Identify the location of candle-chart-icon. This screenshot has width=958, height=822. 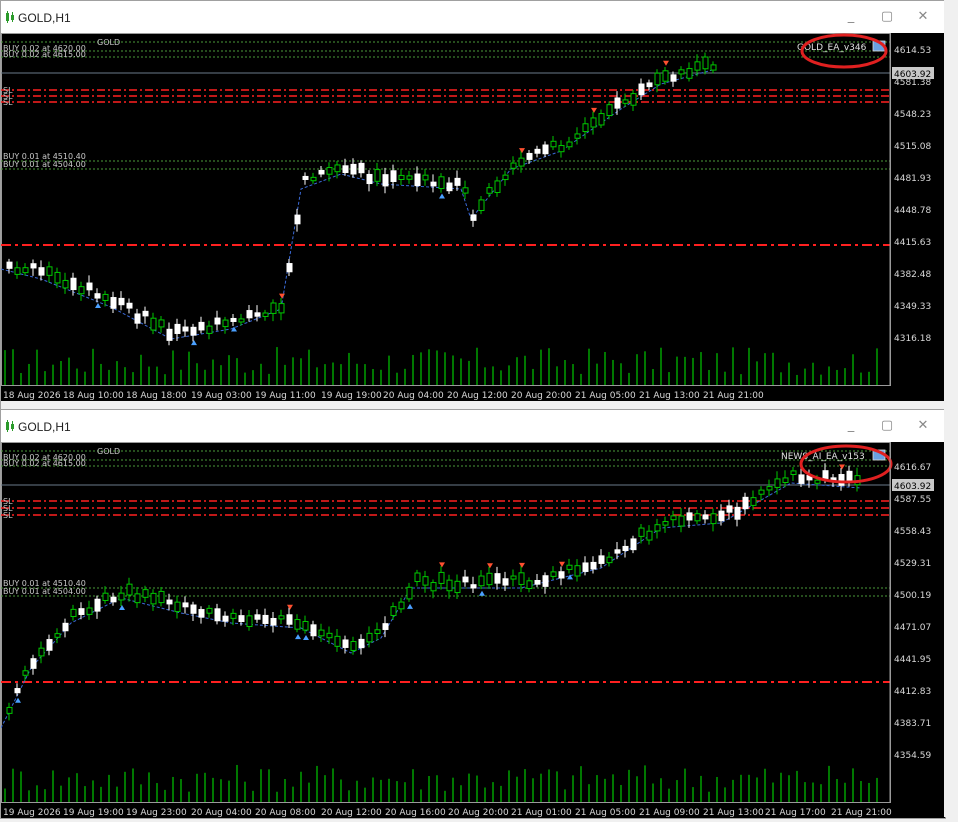
(10, 17).